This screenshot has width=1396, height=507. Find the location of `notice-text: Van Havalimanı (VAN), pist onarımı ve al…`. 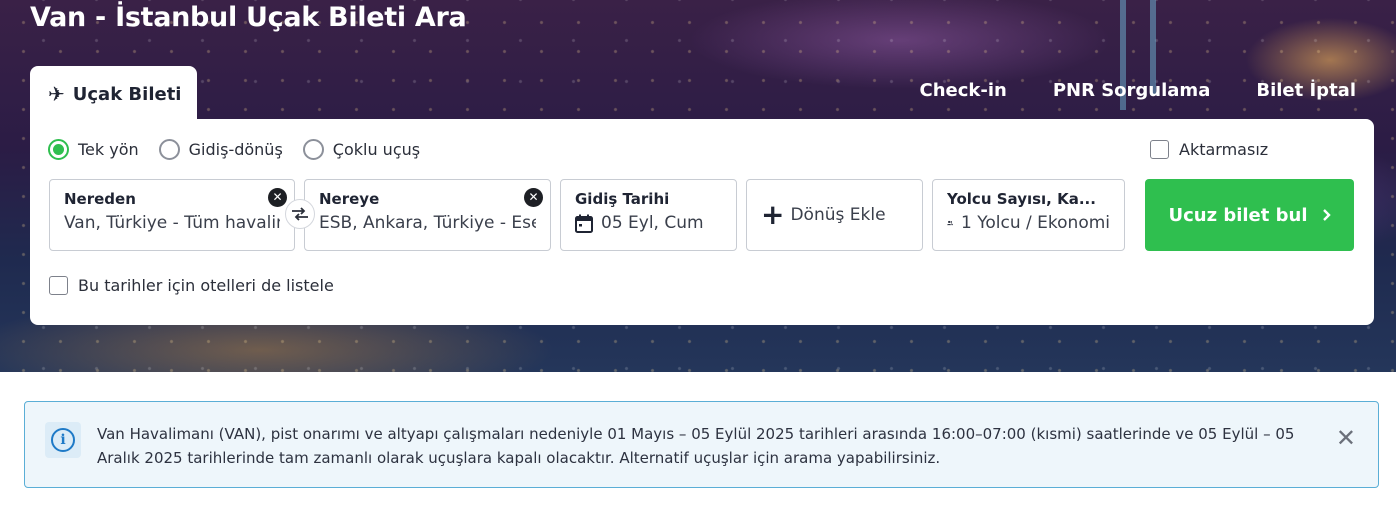

notice-text: Van Havalimanı (VAN), pist onarımı ve al… is located at coordinates (696, 446).